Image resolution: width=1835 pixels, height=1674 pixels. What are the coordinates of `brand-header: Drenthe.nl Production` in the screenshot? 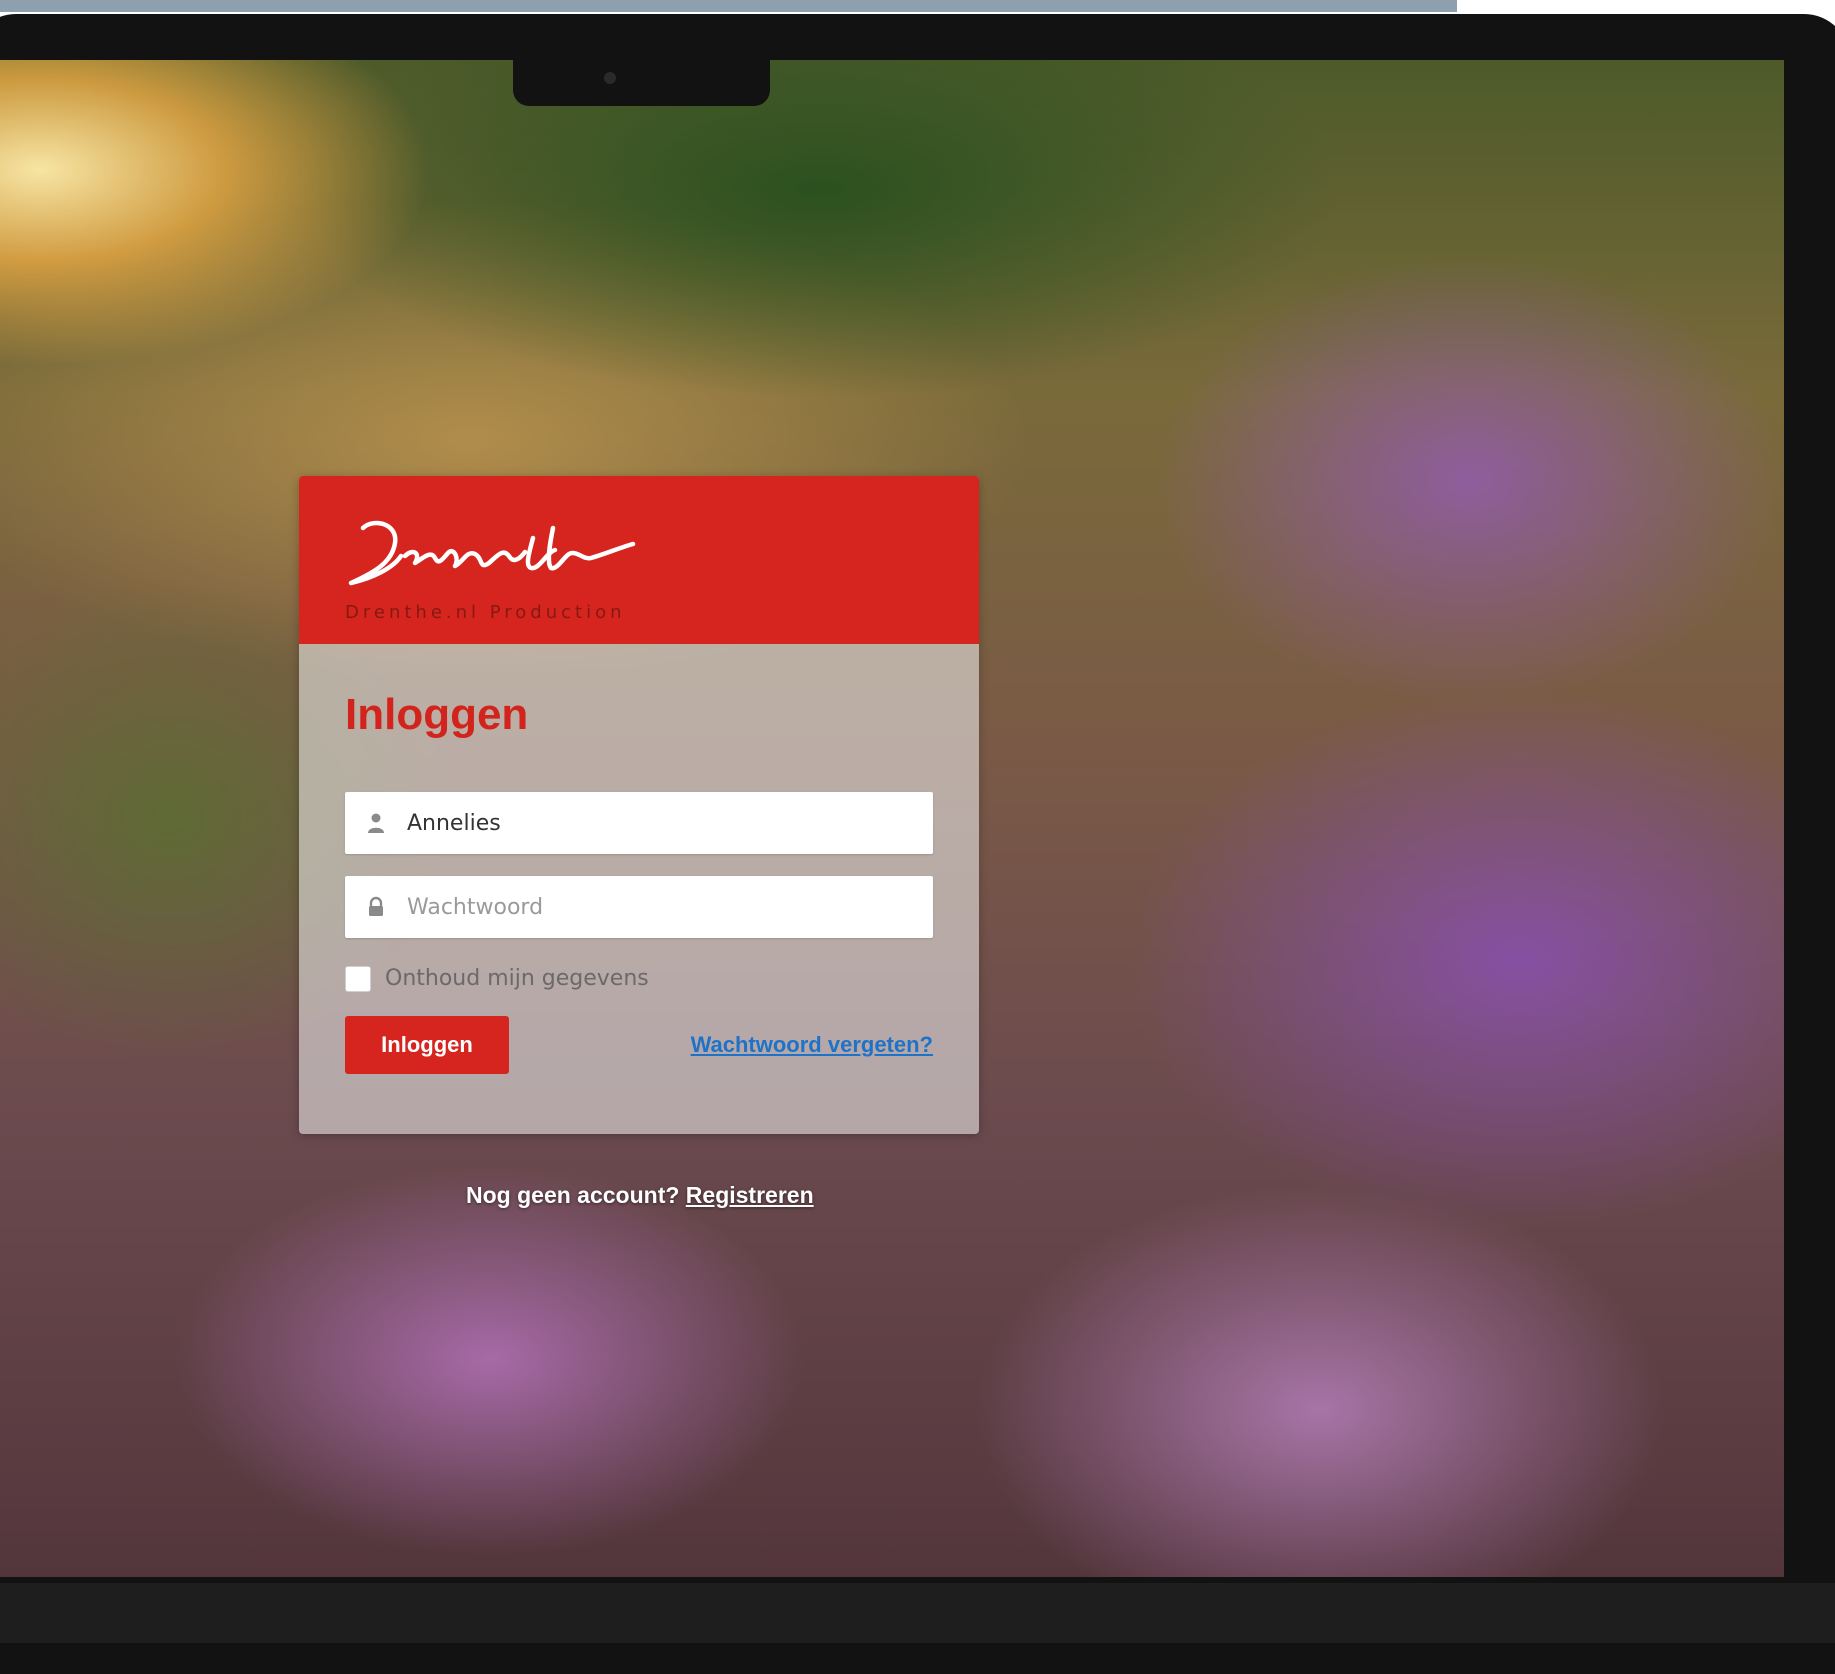 It's located at (639, 560).